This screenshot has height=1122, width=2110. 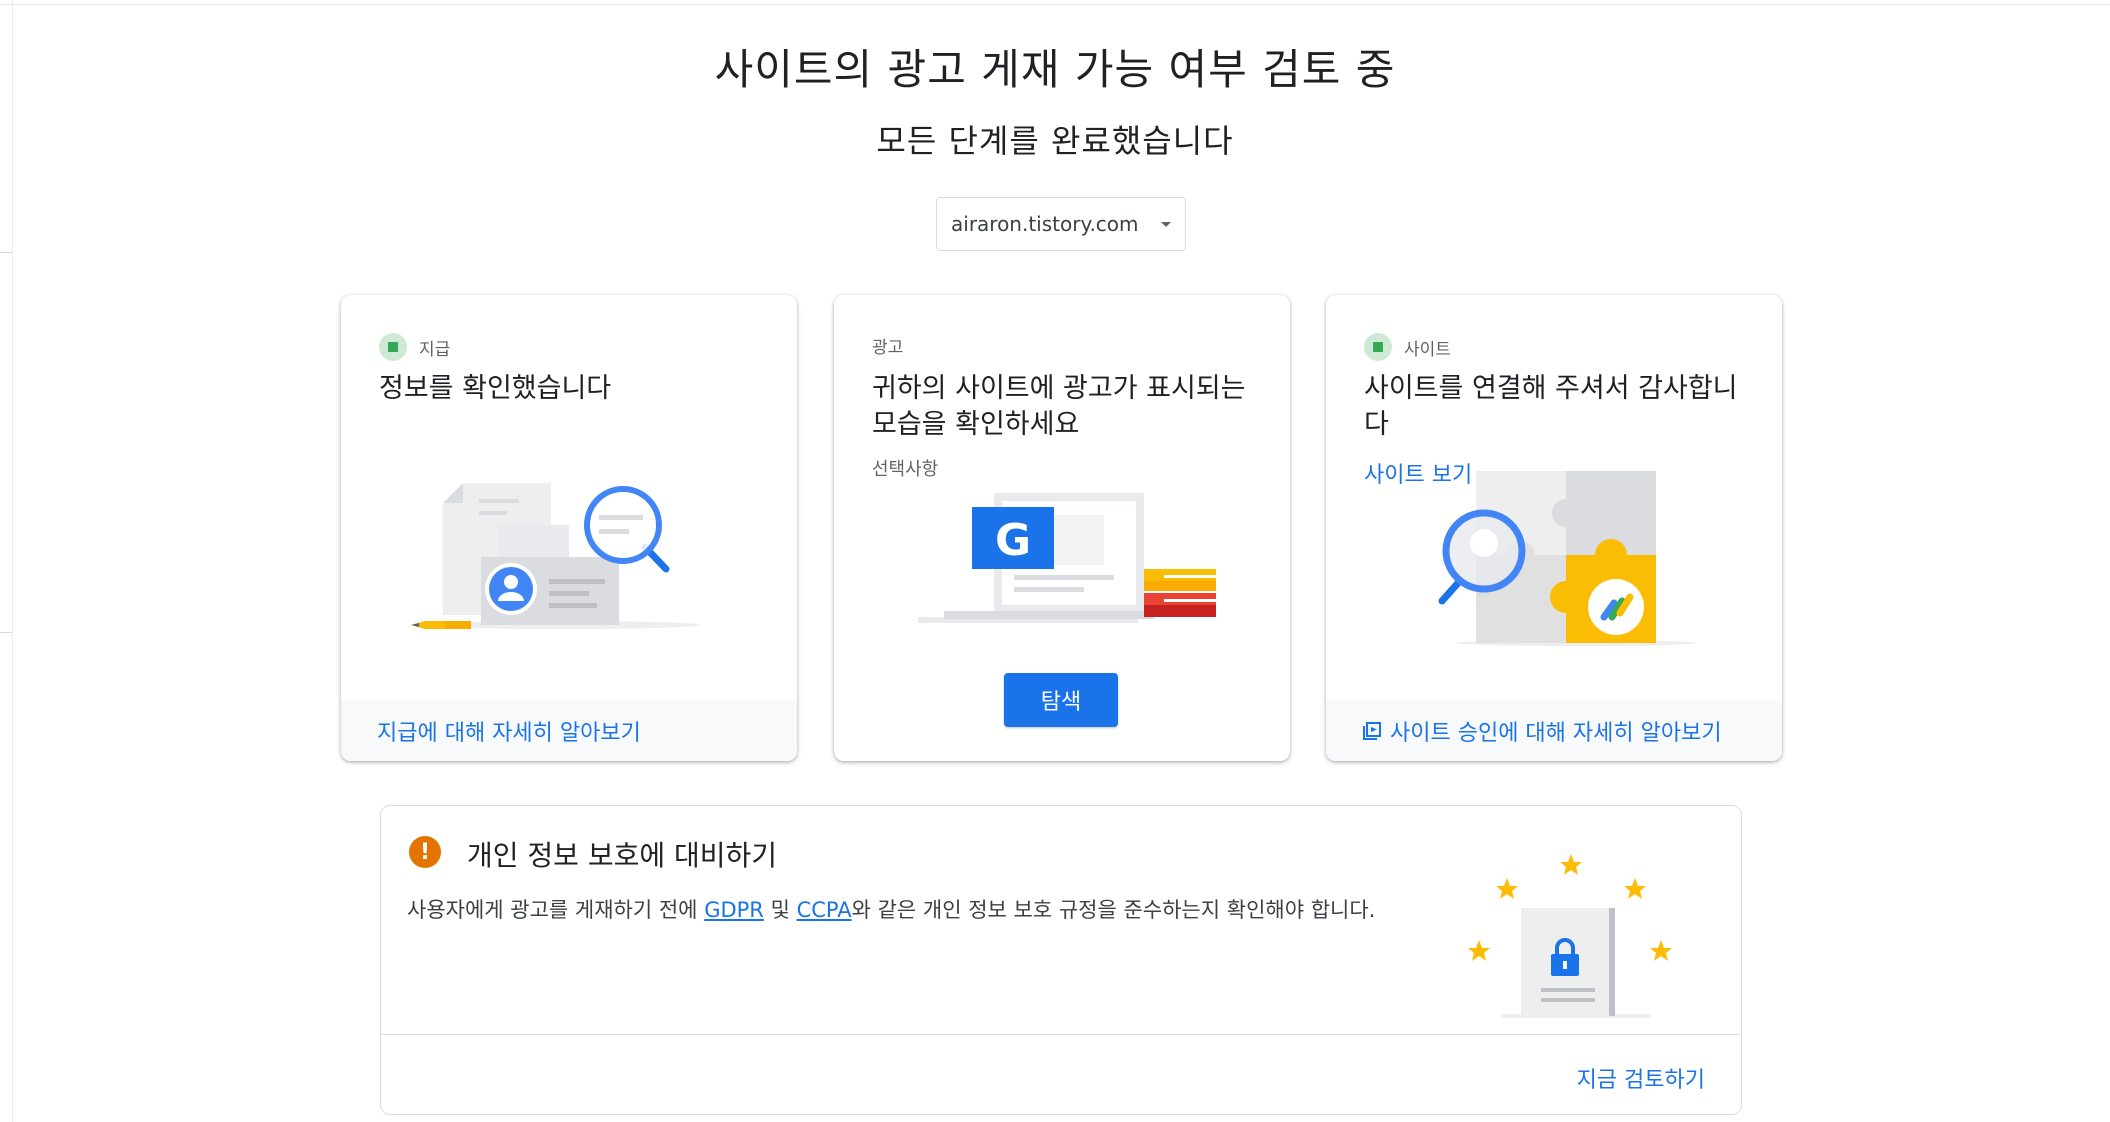 I want to click on ads-tag-label: 광고, so click(x=888, y=348).